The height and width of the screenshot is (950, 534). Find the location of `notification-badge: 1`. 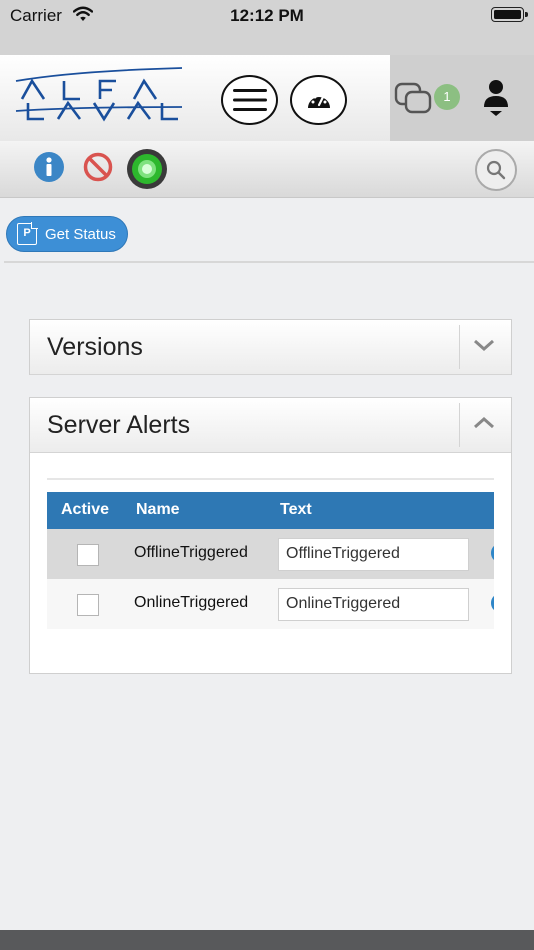

notification-badge: 1 is located at coordinates (447, 97).